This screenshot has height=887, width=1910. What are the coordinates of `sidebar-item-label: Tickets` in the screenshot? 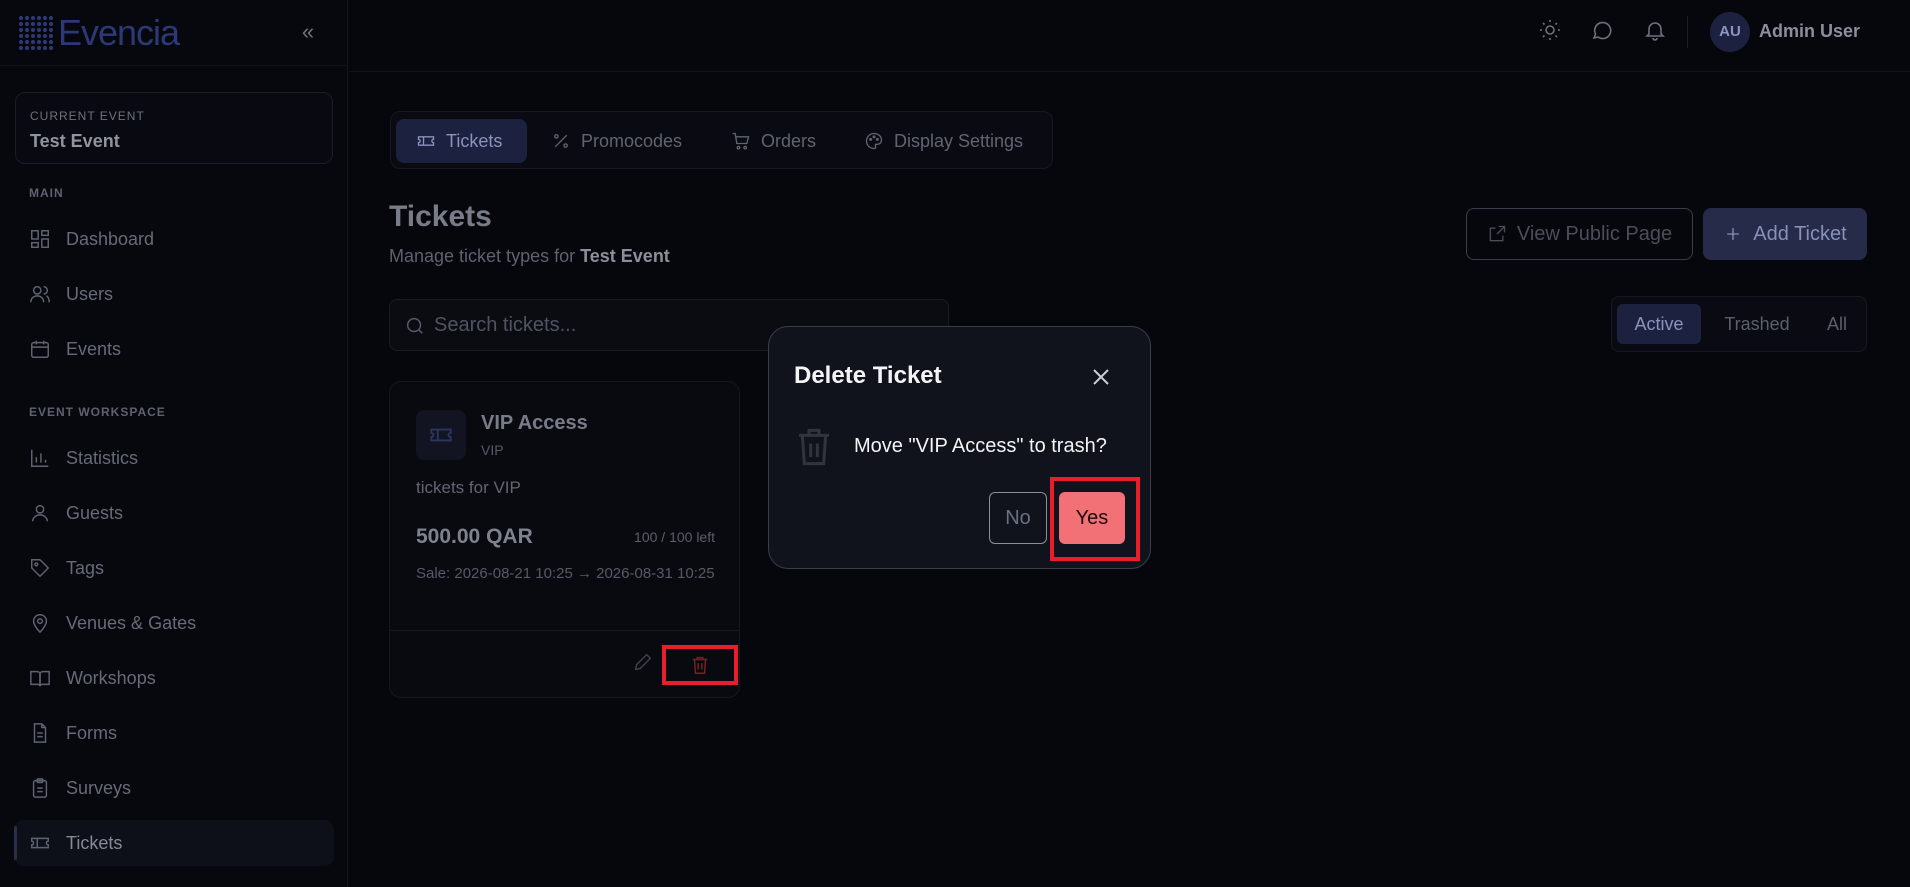 It's located at (94, 842).